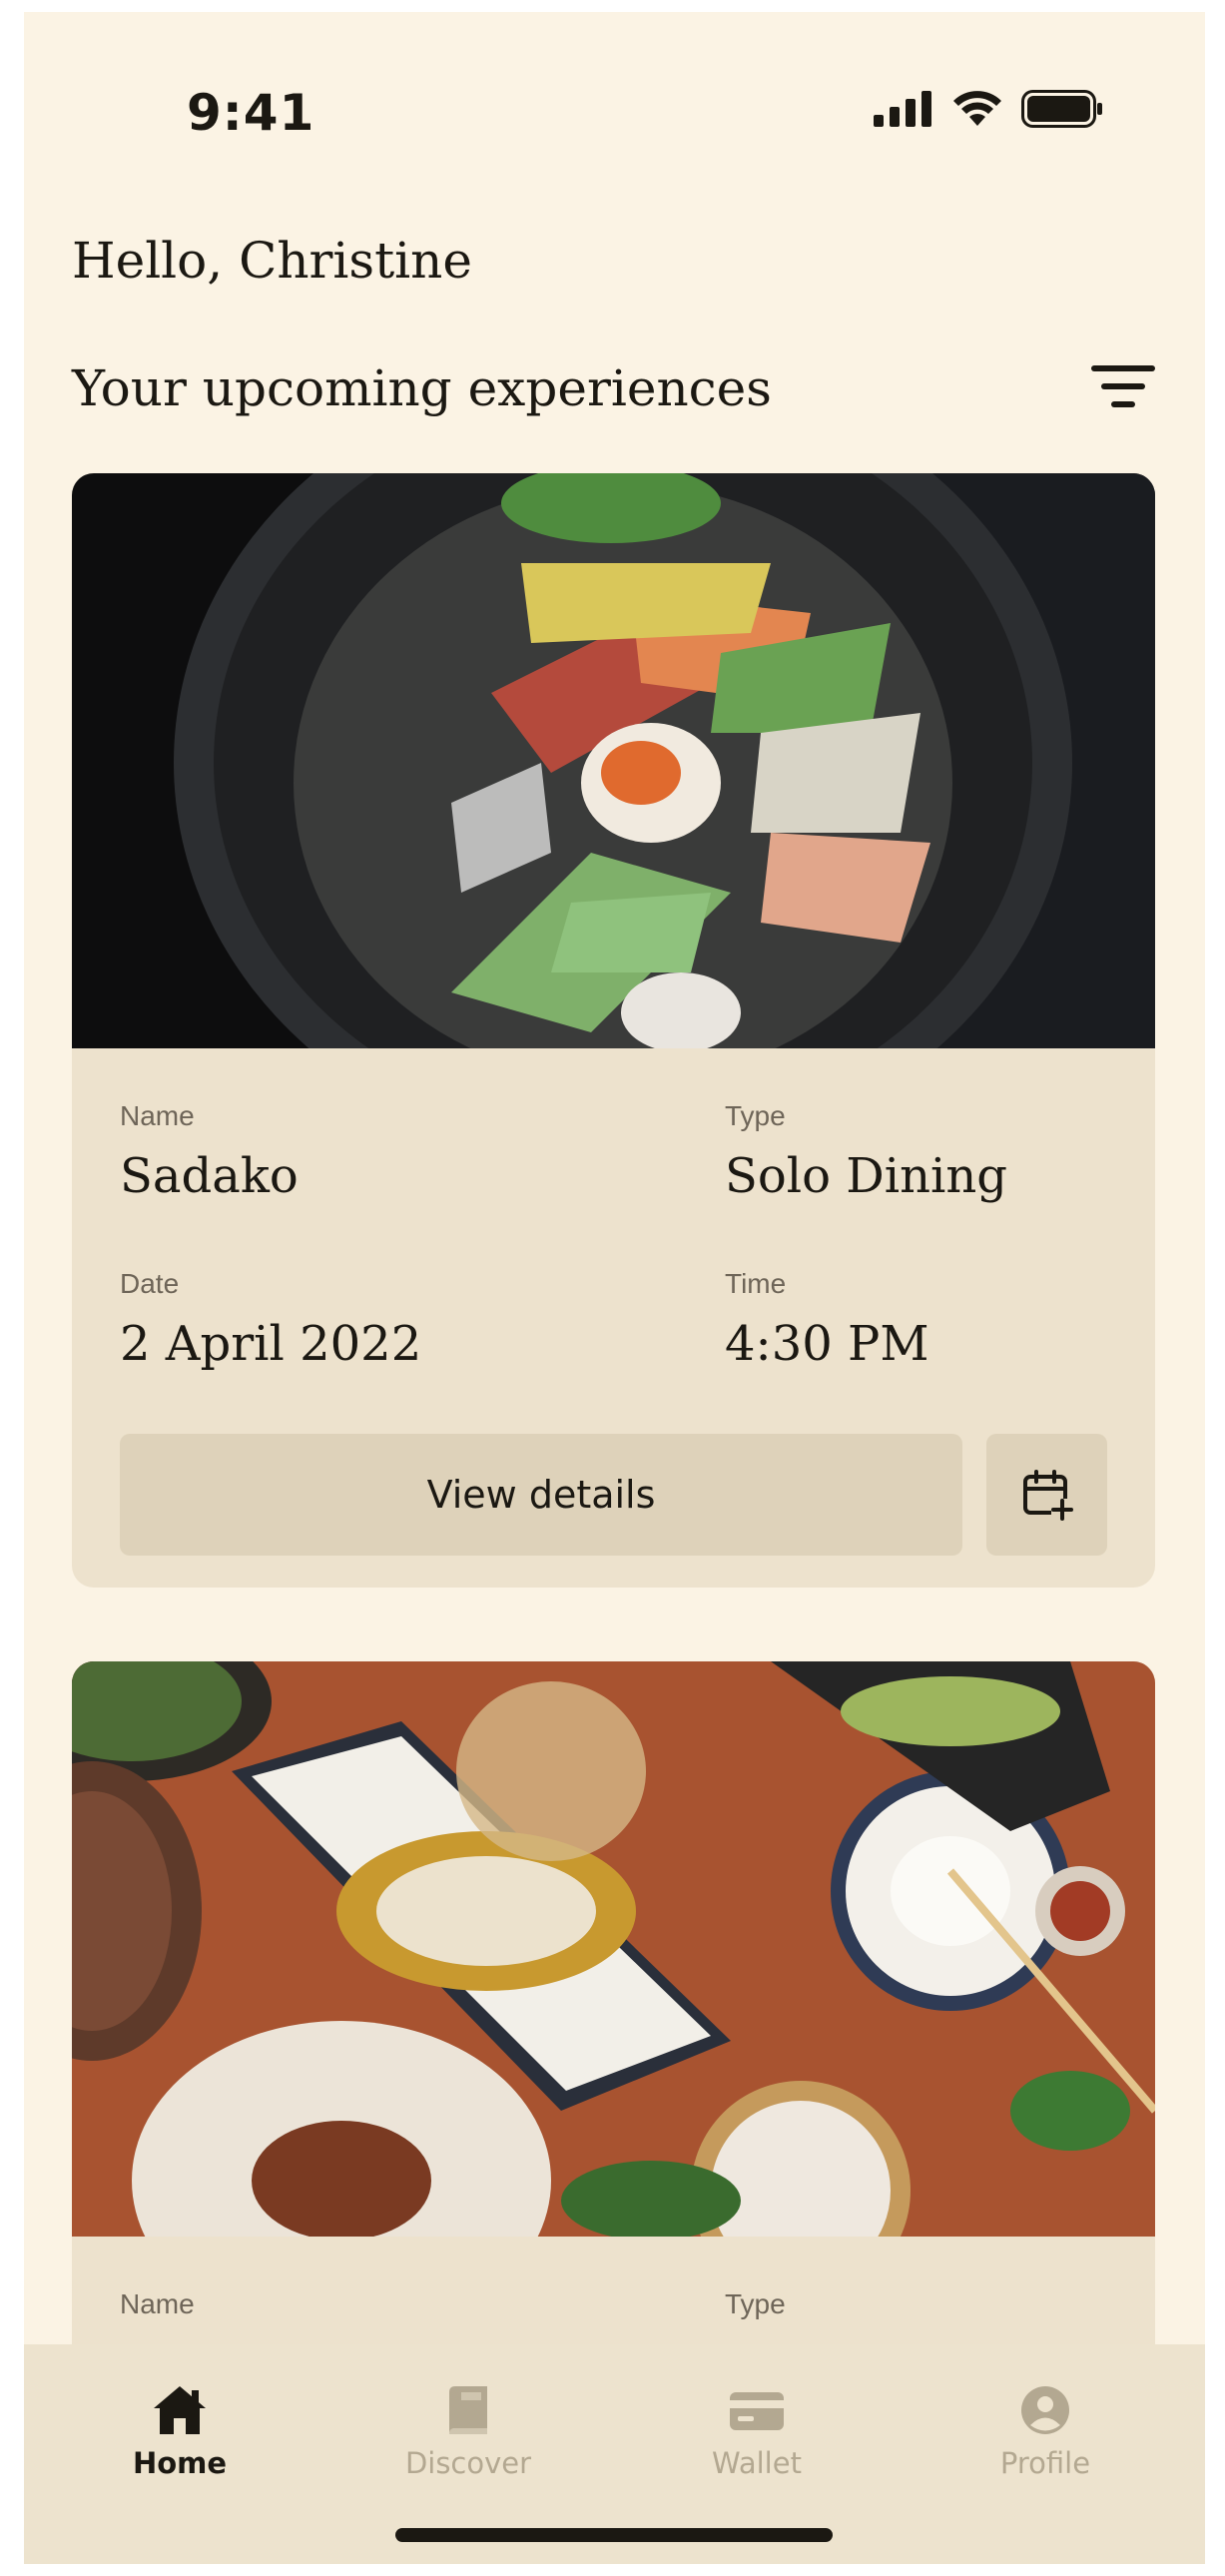  I want to click on home-icon, so click(180, 2410).